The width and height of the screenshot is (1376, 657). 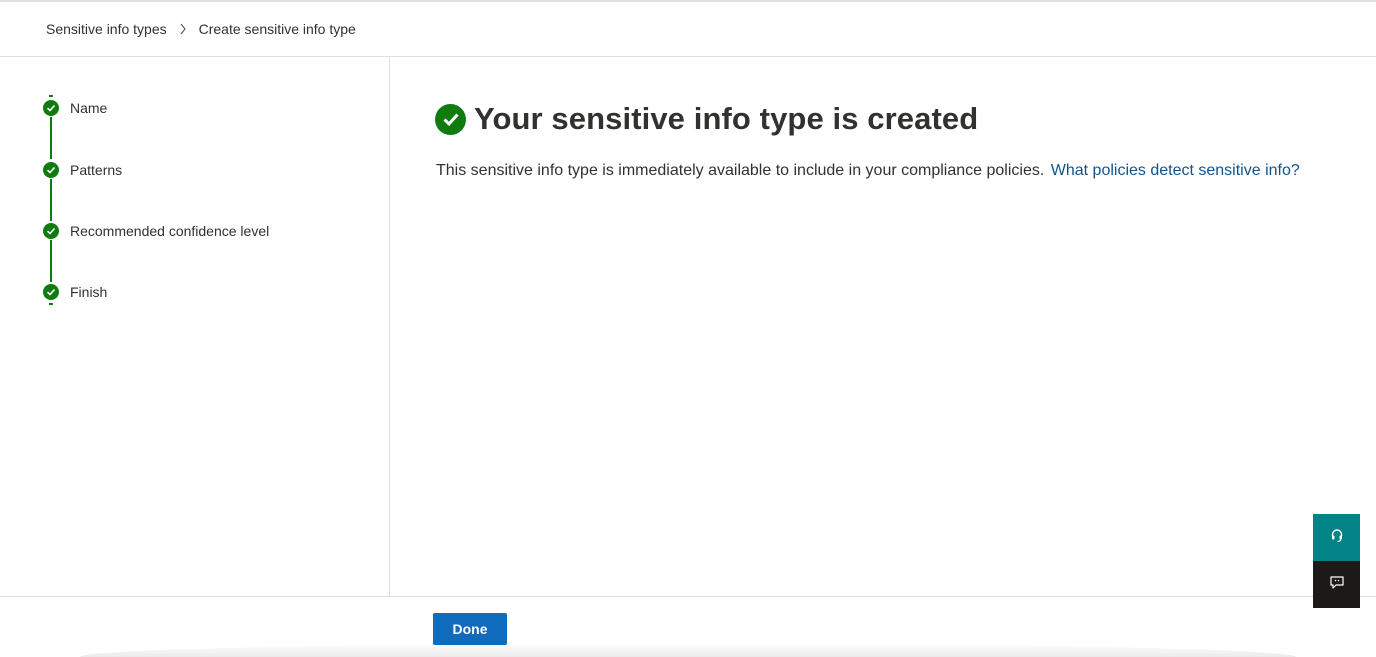 What do you see at coordinates (183, 29) in the screenshot?
I see `chevron-right-icon` at bounding box center [183, 29].